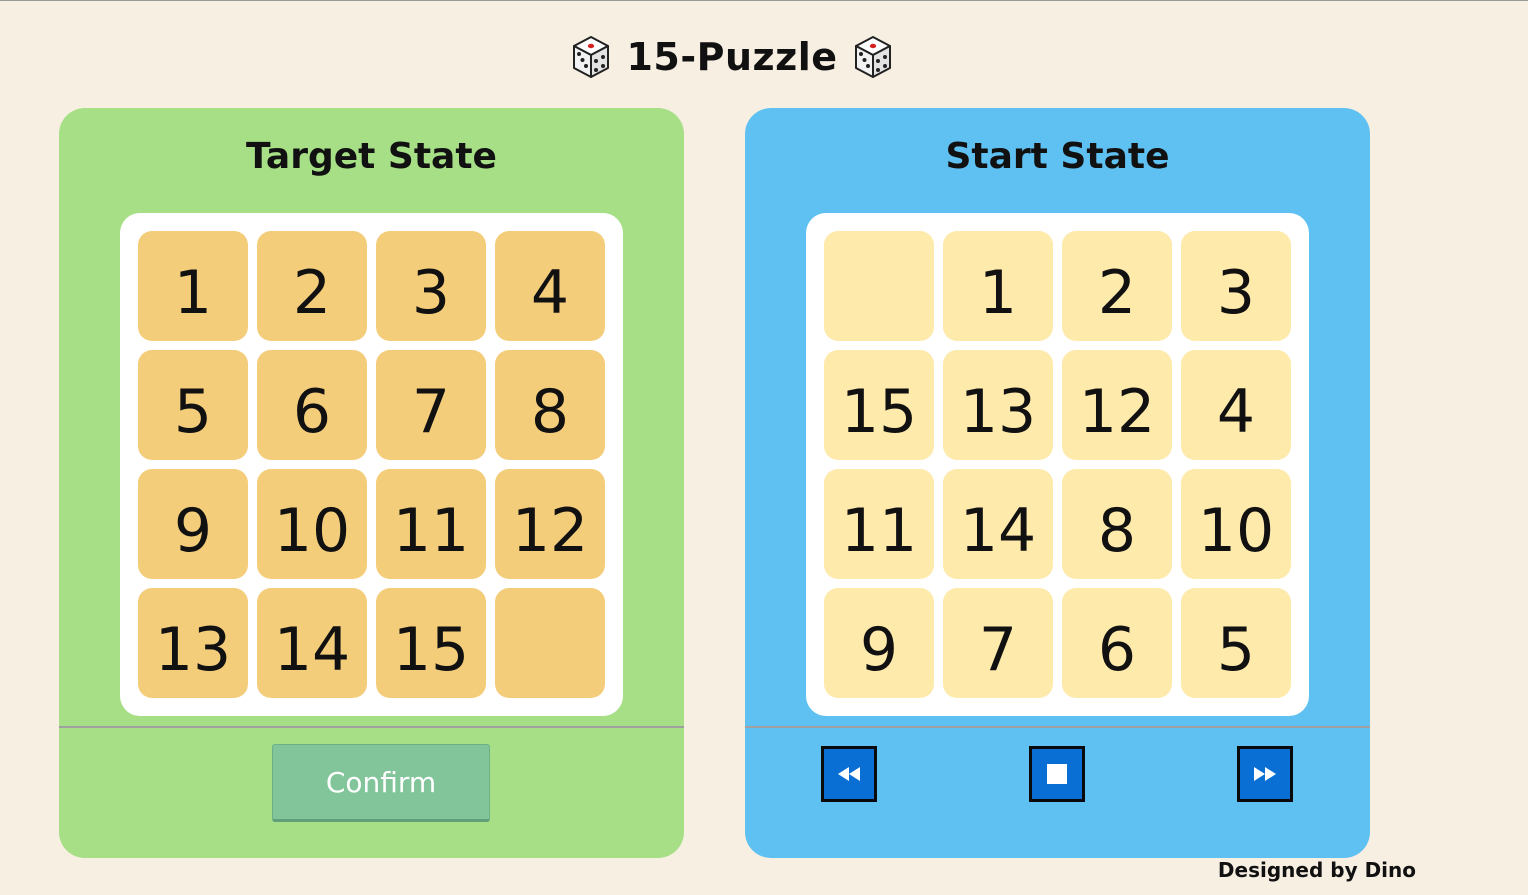 The height and width of the screenshot is (895, 1528). I want to click on start-tile: 4, so click(1236, 405).